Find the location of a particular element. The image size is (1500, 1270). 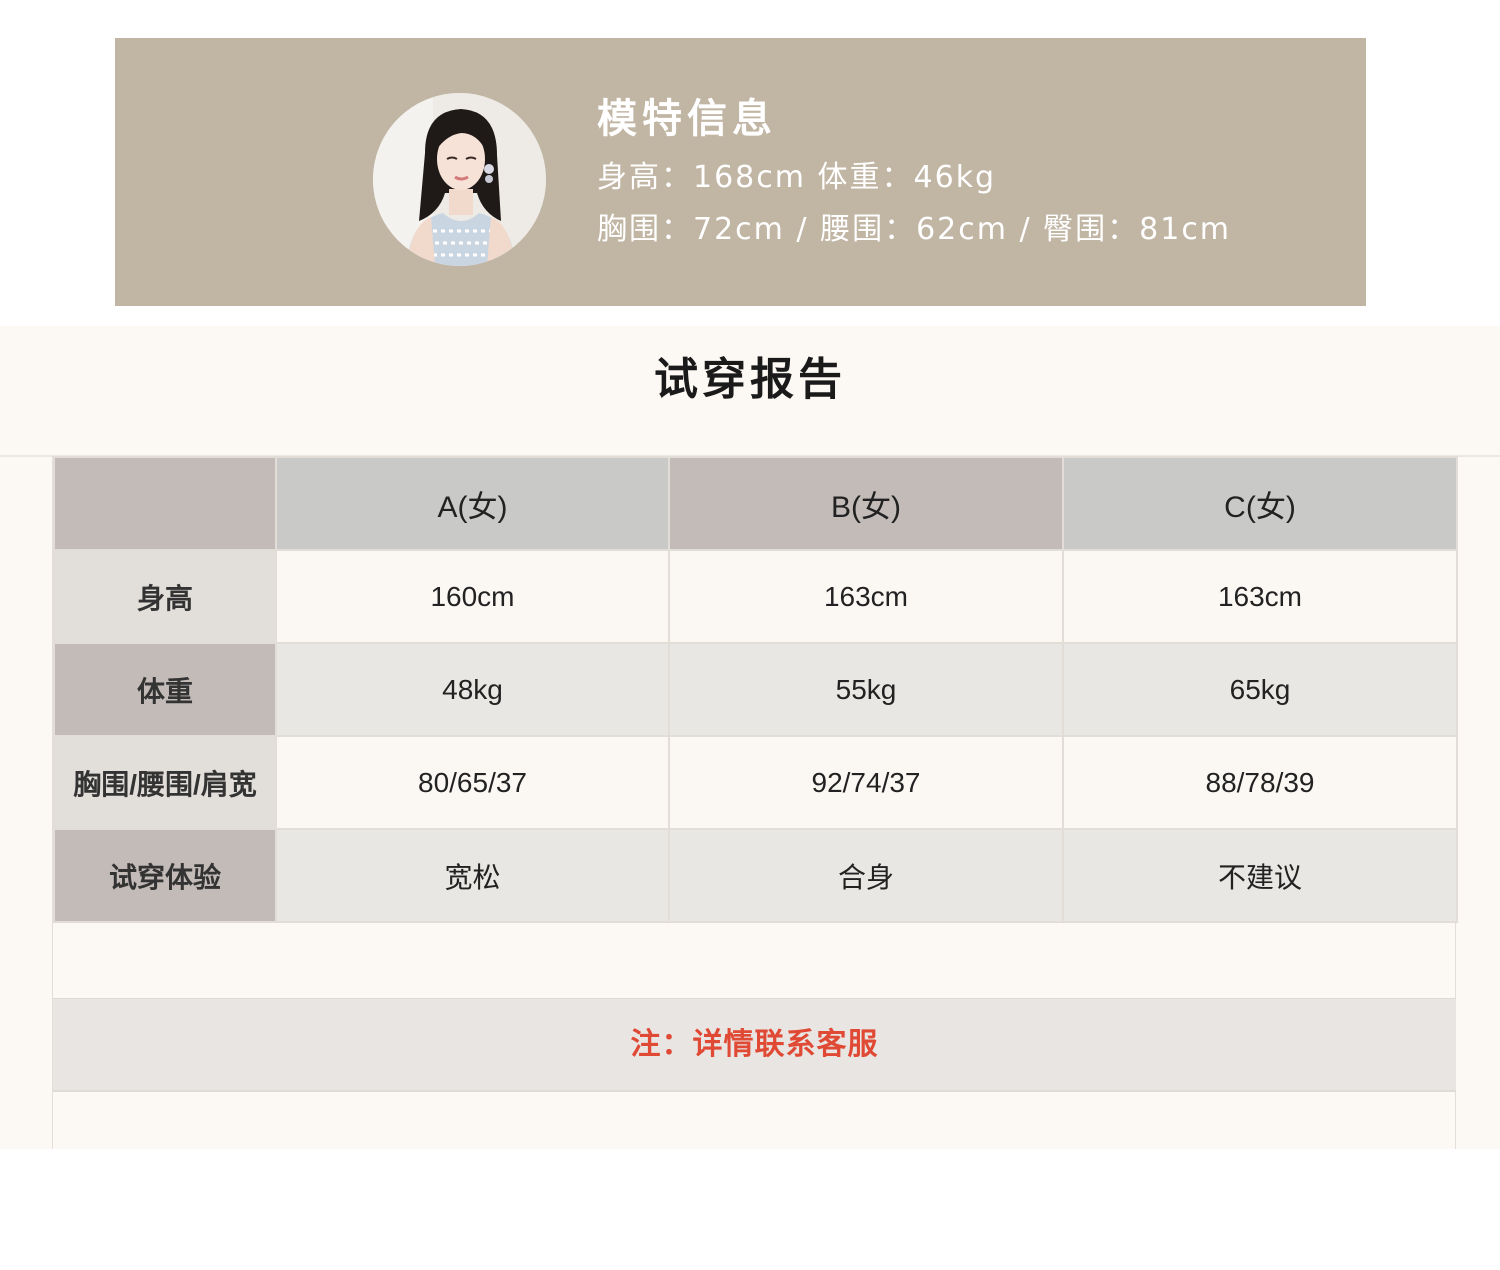

model-avatar is located at coordinates (459, 179).